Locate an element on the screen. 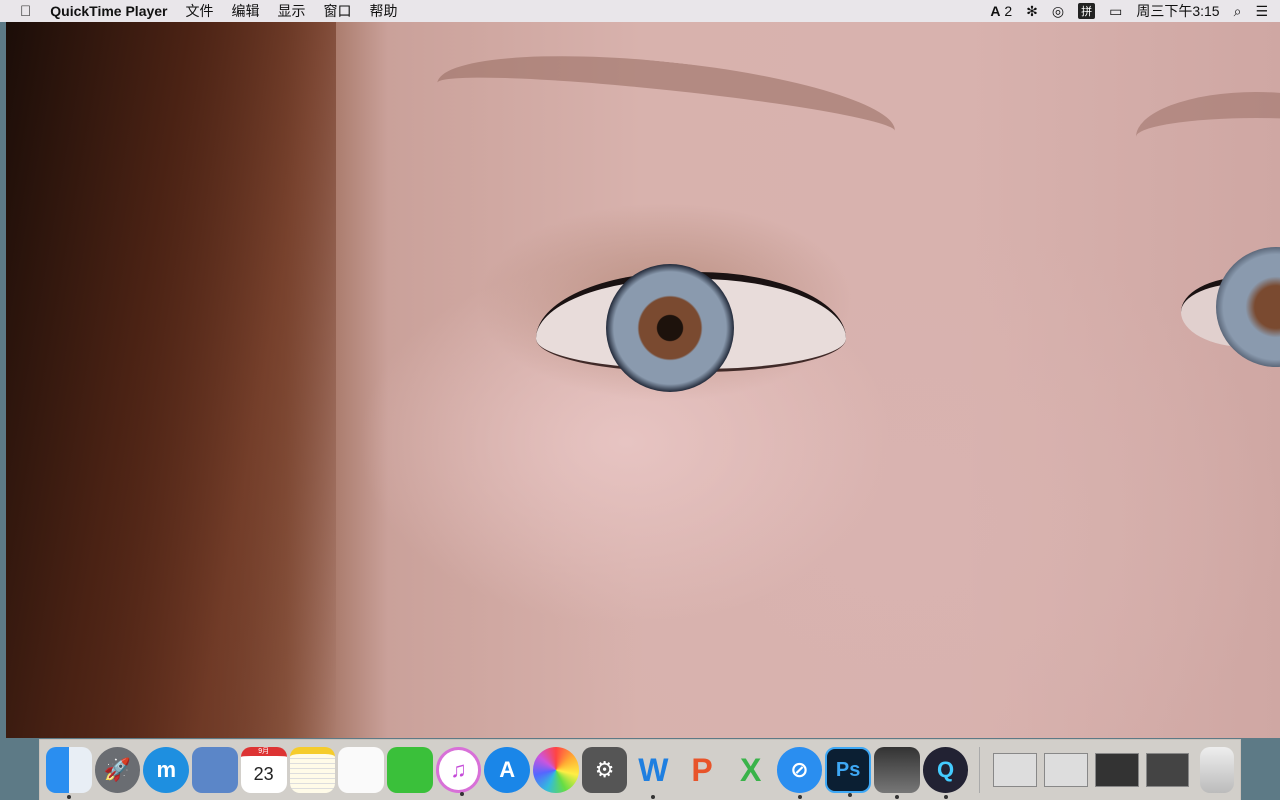 This screenshot has width=1280, height=800. bluetooth-icon: ✻ is located at coordinates (1032, 11).